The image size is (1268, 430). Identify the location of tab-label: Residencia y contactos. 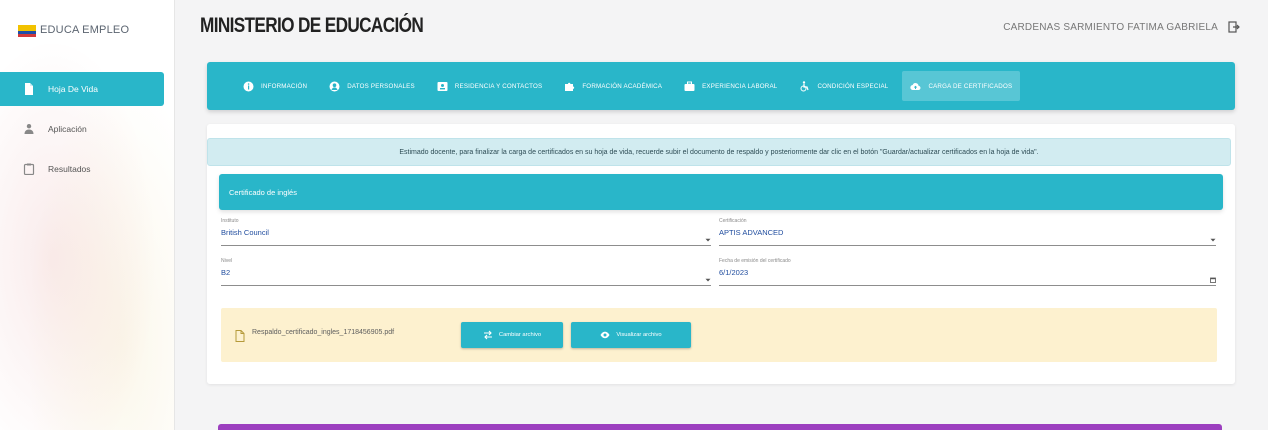
(498, 86).